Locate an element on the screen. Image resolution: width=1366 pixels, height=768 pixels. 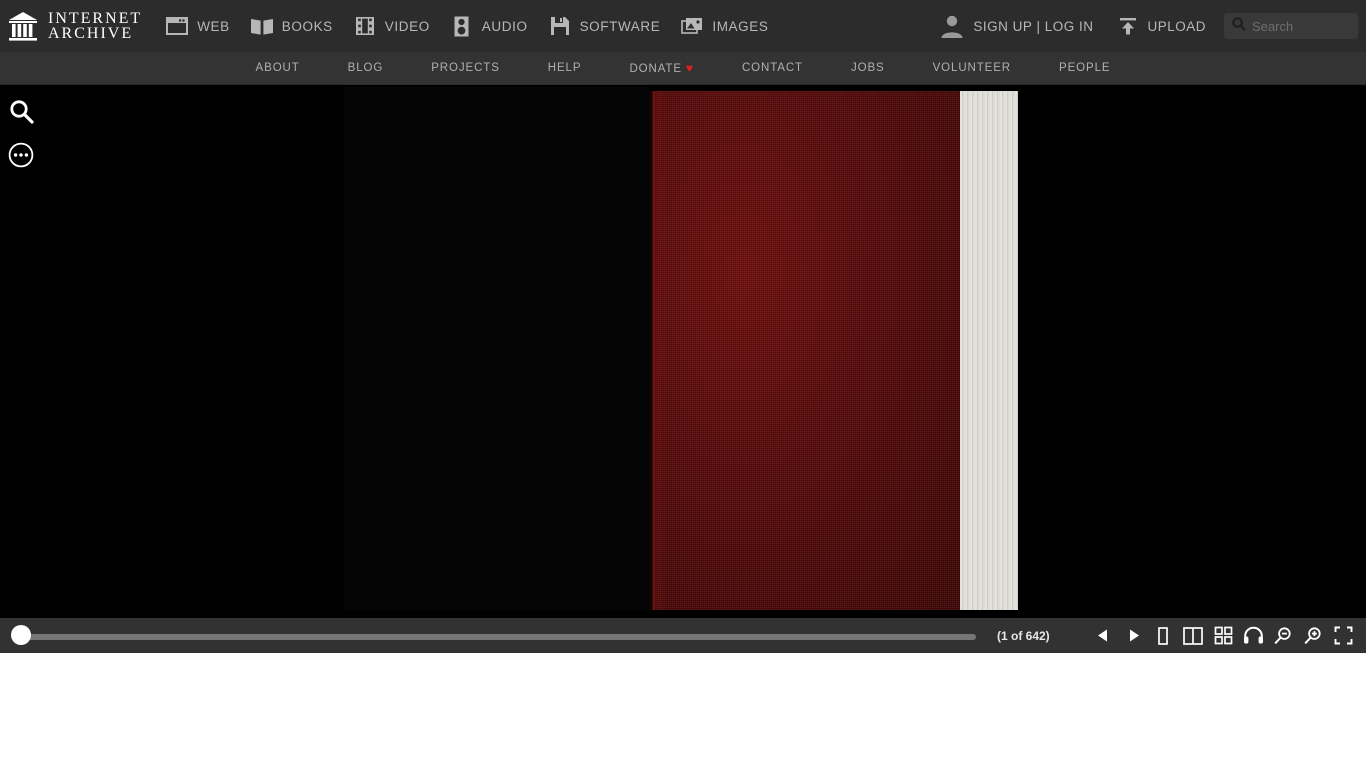
subnav-item-volunteer: VOLUNTEER is located at coordinates (972, 68).